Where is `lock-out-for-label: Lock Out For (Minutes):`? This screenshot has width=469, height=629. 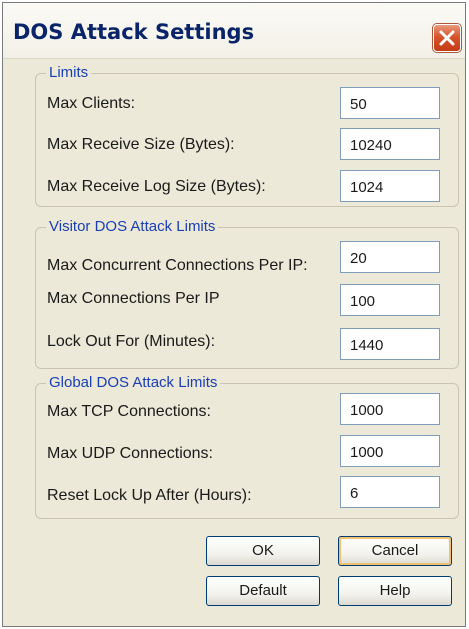 lock-out-for-label: Lock Out For (Minutes): is located at coordinates (131, 341).